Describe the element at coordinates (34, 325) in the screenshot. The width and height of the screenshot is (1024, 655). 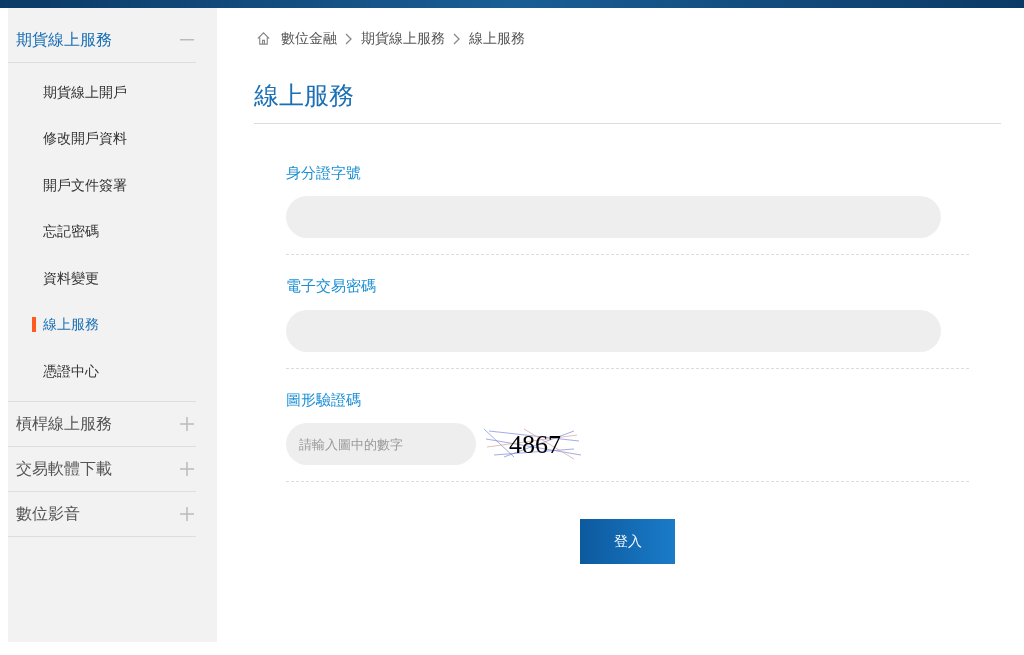
I see `active-marker` at that location.